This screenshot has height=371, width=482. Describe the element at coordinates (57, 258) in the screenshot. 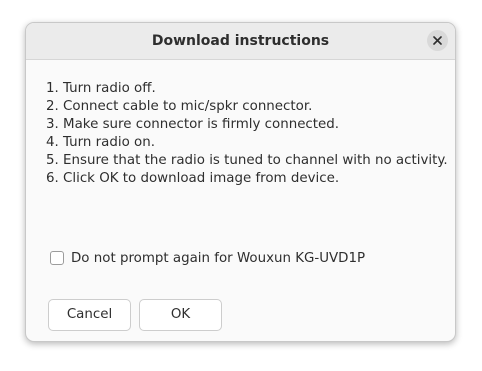

I see `do-not-prompt-checkbox` at that location.